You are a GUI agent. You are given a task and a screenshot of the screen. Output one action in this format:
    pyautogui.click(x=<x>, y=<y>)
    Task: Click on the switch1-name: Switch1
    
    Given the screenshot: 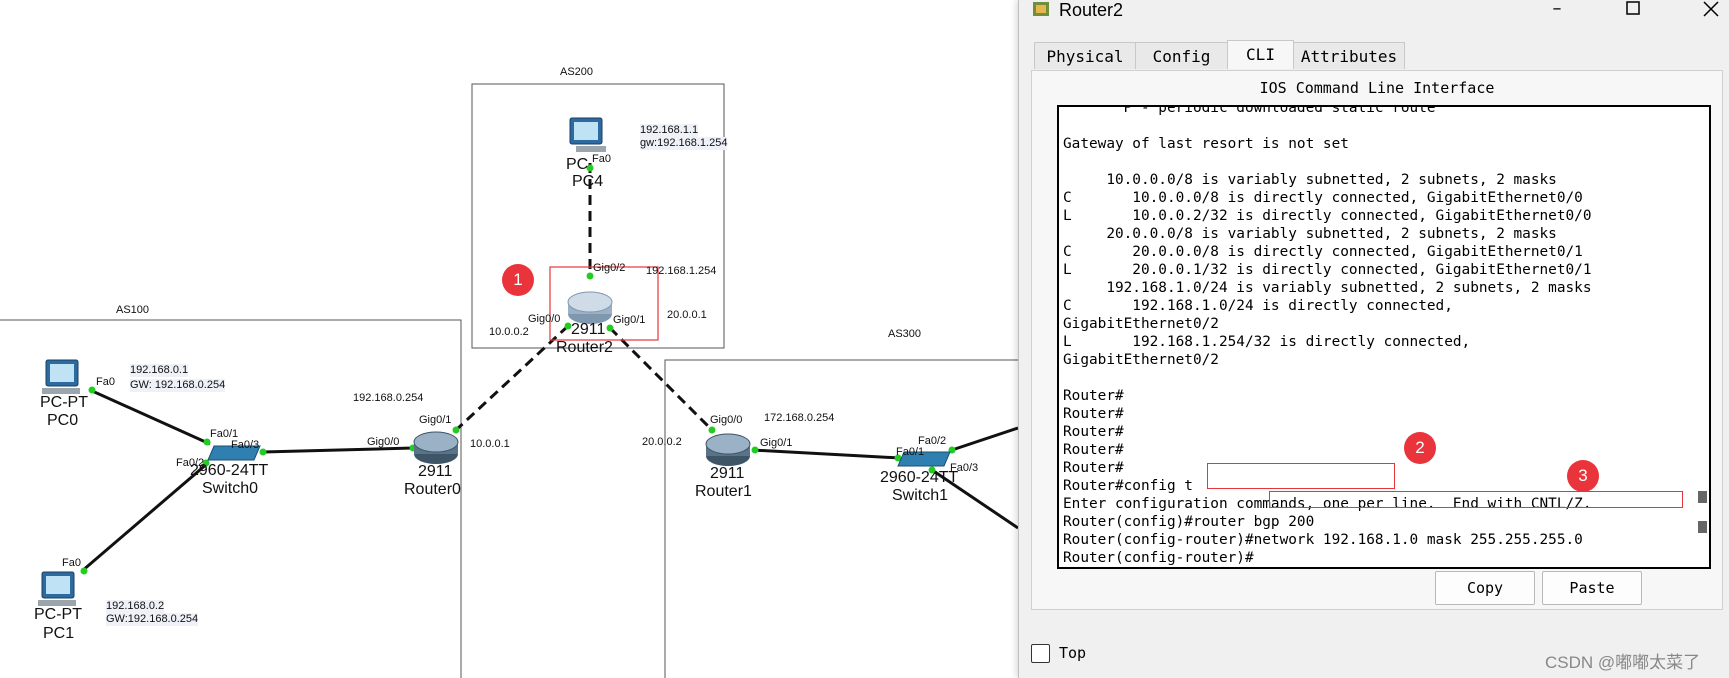 What is the action you would take?
    pyautogui.click(x=920, y=495)
    